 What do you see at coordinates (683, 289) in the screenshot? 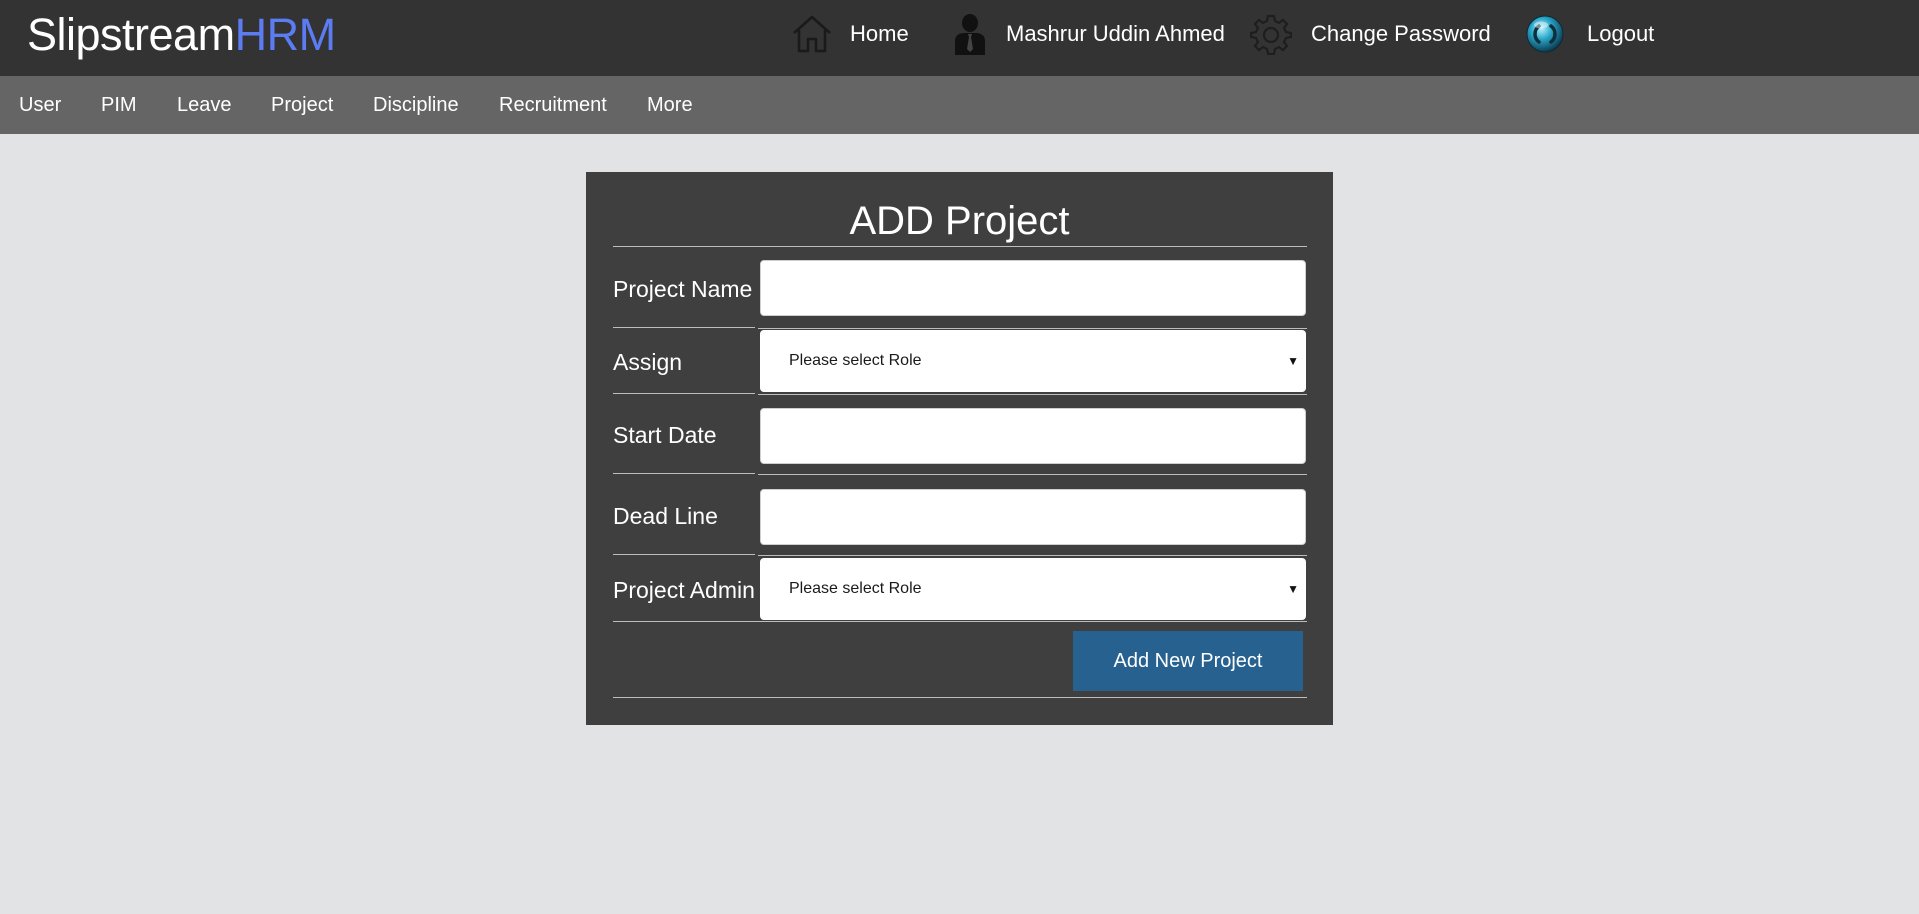
I see `project-name-label: Project Name` at bounding box center [683, 289].